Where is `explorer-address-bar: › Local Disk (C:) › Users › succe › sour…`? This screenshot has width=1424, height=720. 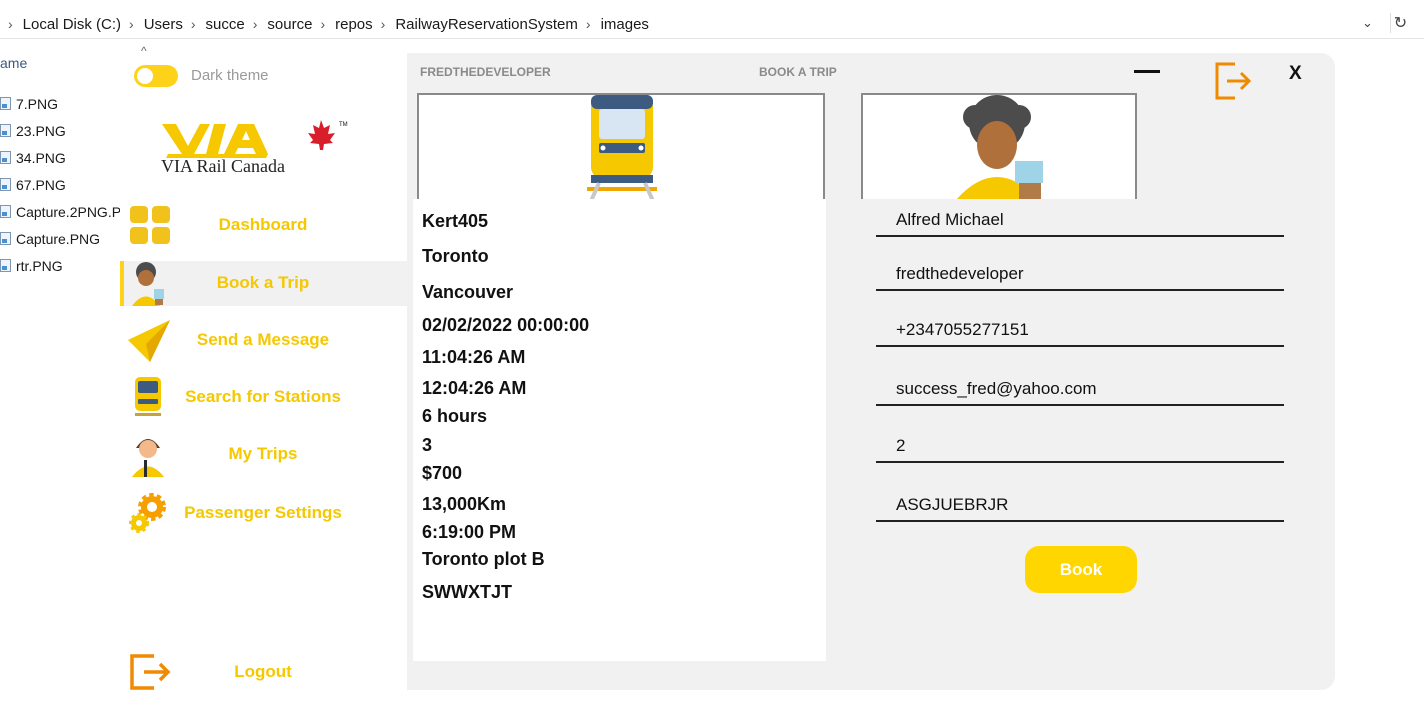 explorer-address-bar: › Local Disk (C:) › Users › succe › sour… is located at coordinates (712, 24).